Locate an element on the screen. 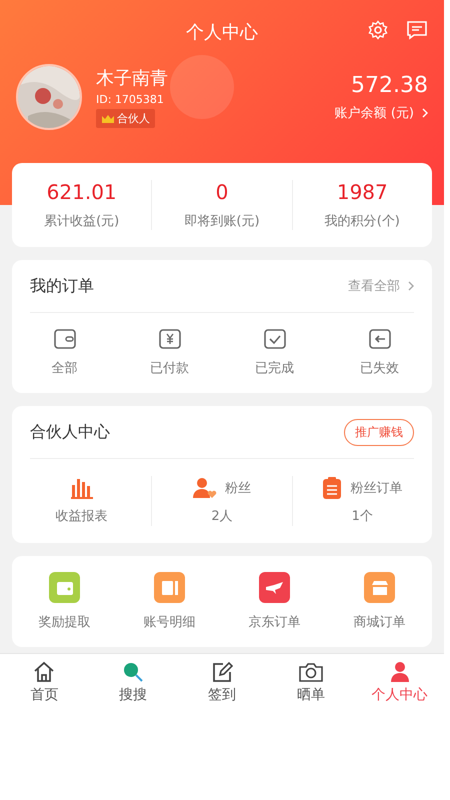 Image resolution: width=450 pixels, height=800 pixels. tab-bar-item: 搜搜 is located at coordinates (133, 682).